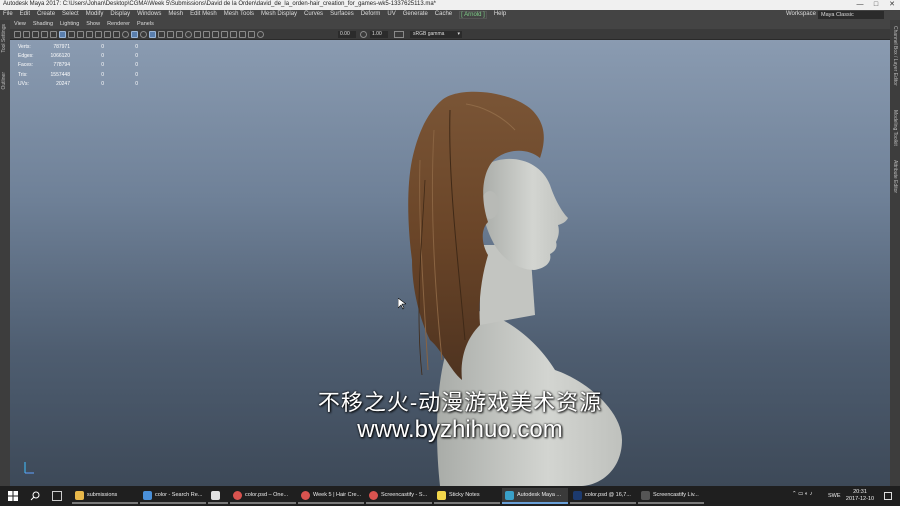 The width and height of the screenshot is (900, 506). I want to click on outliner-tab: Outliner, so click(4, 81).